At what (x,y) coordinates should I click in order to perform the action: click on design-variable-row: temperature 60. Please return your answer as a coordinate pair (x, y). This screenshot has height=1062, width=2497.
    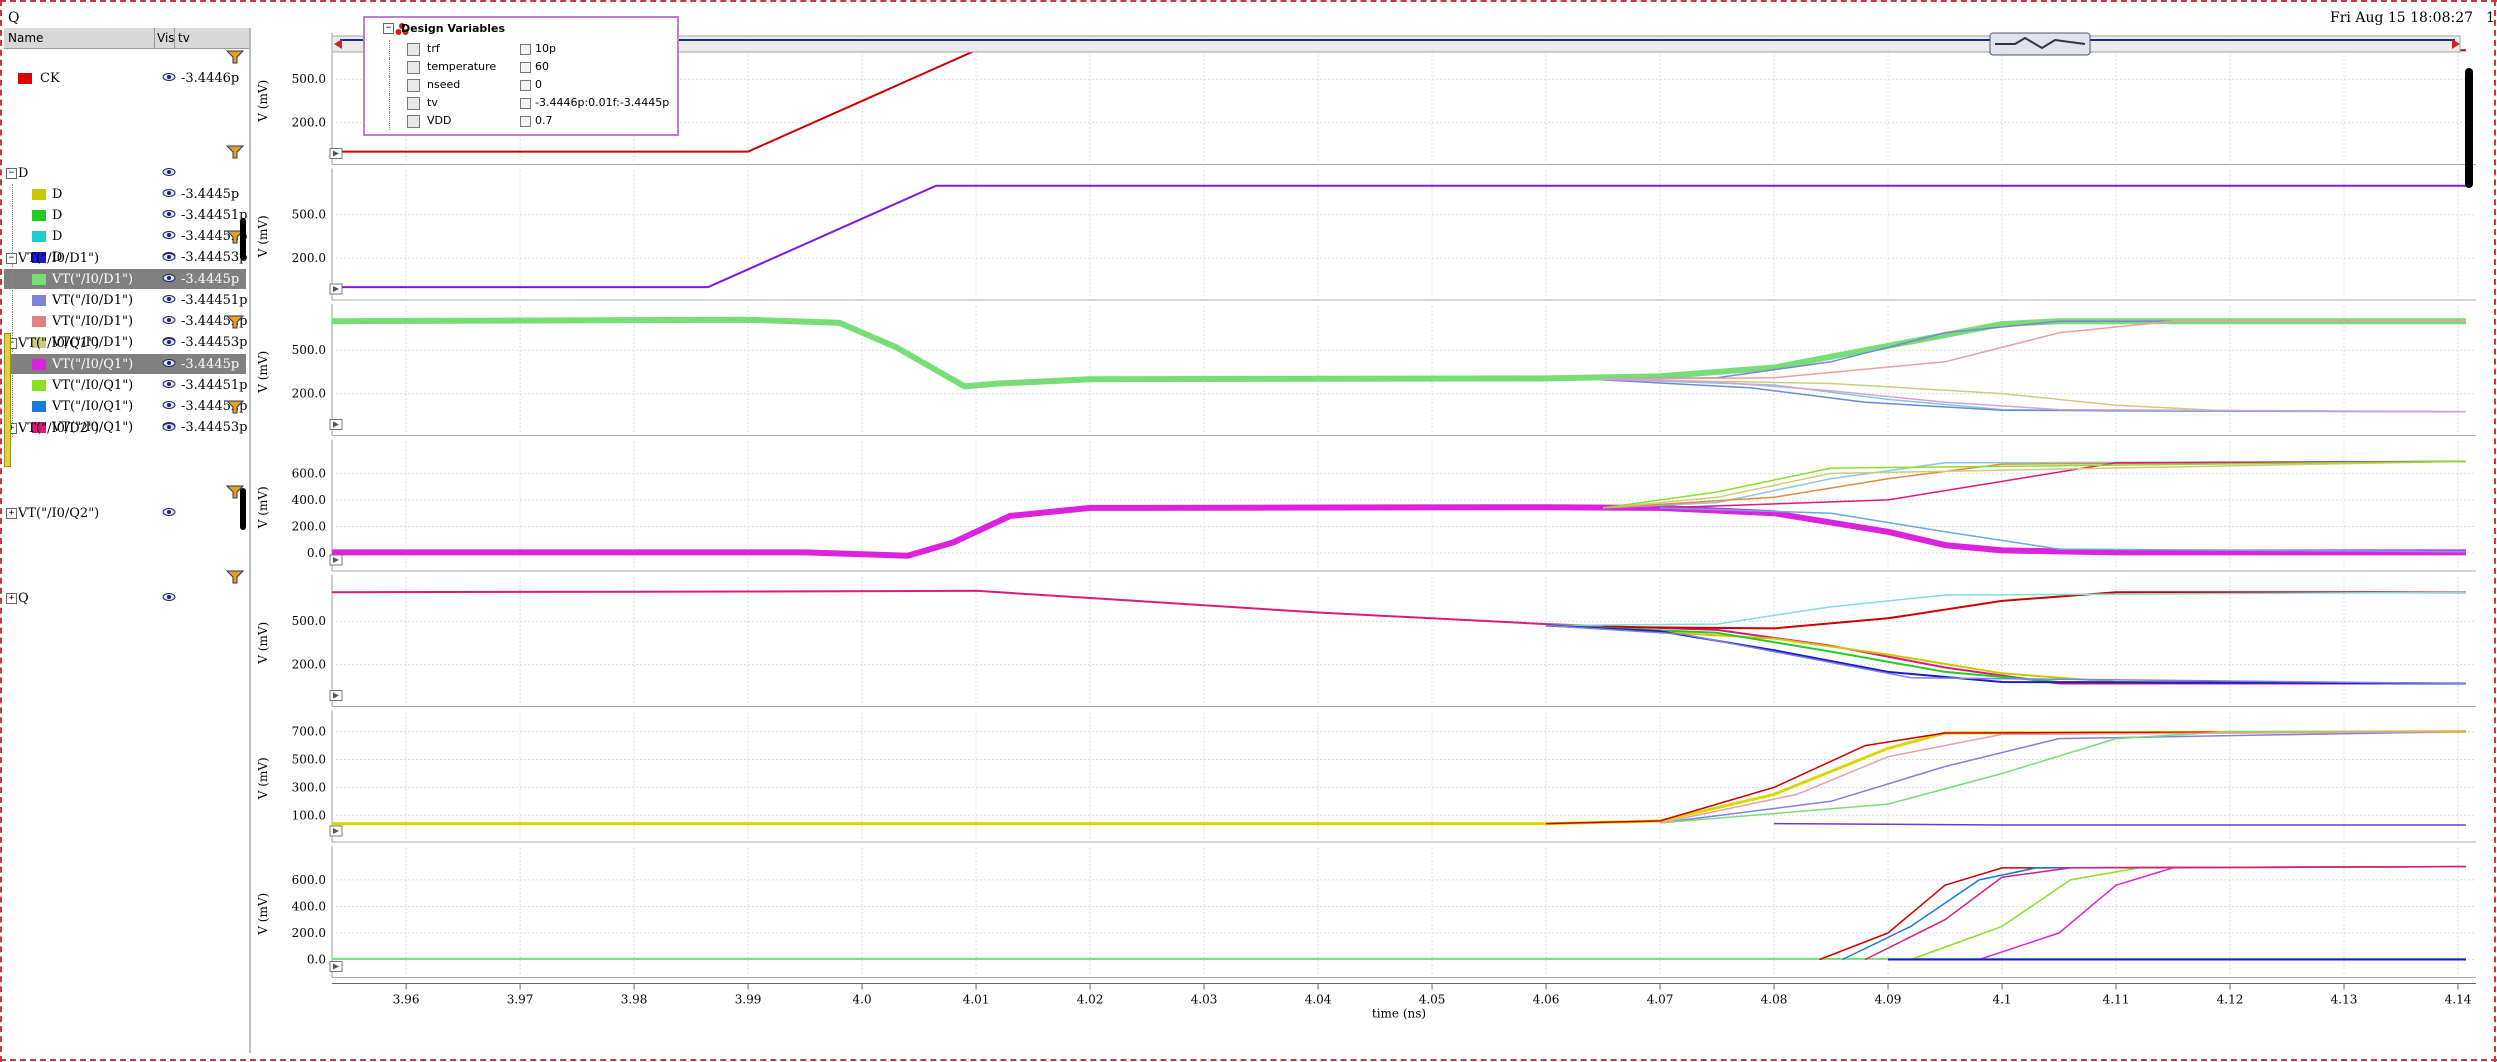
    Looking at the image, I should click on (520, 67).